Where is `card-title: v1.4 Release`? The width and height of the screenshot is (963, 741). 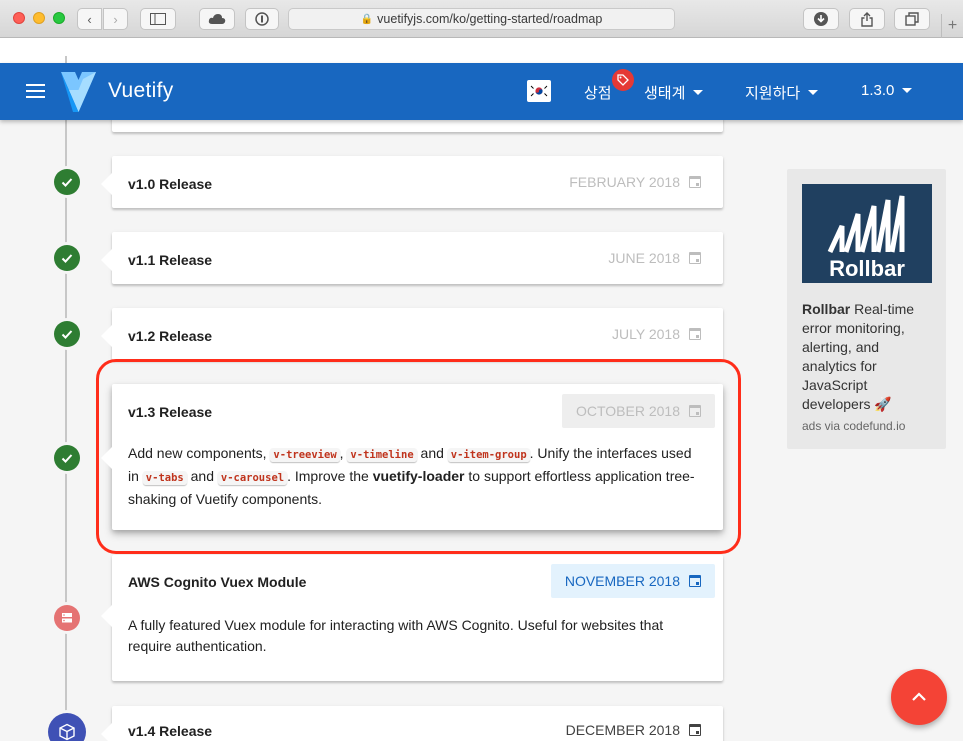
card-title: v1.4 Release is located at coordinates (170, 731).